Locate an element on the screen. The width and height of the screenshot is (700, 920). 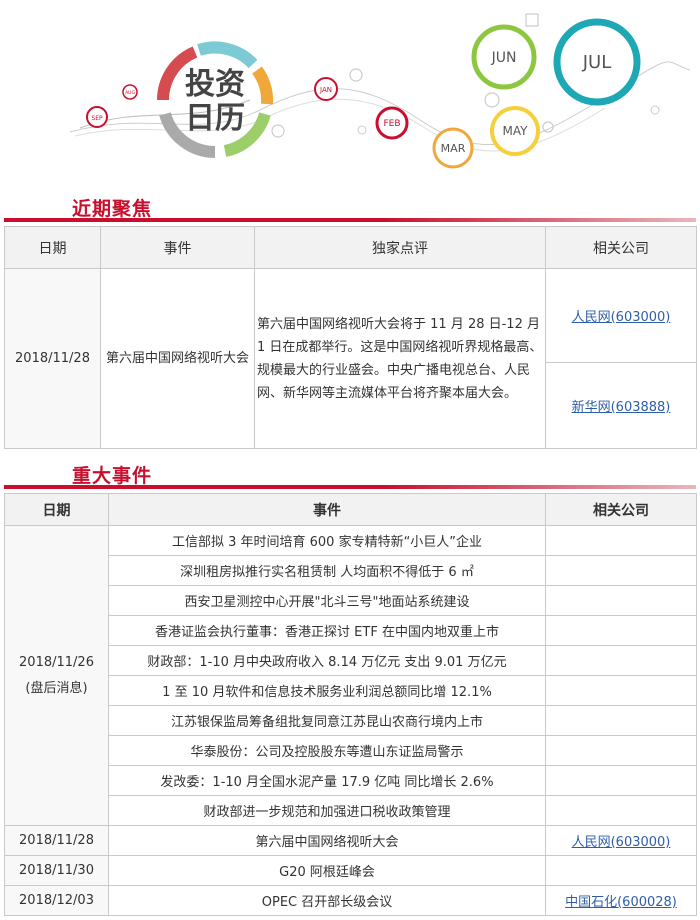
month-mar: MAR is located at coordinates (453, 148).